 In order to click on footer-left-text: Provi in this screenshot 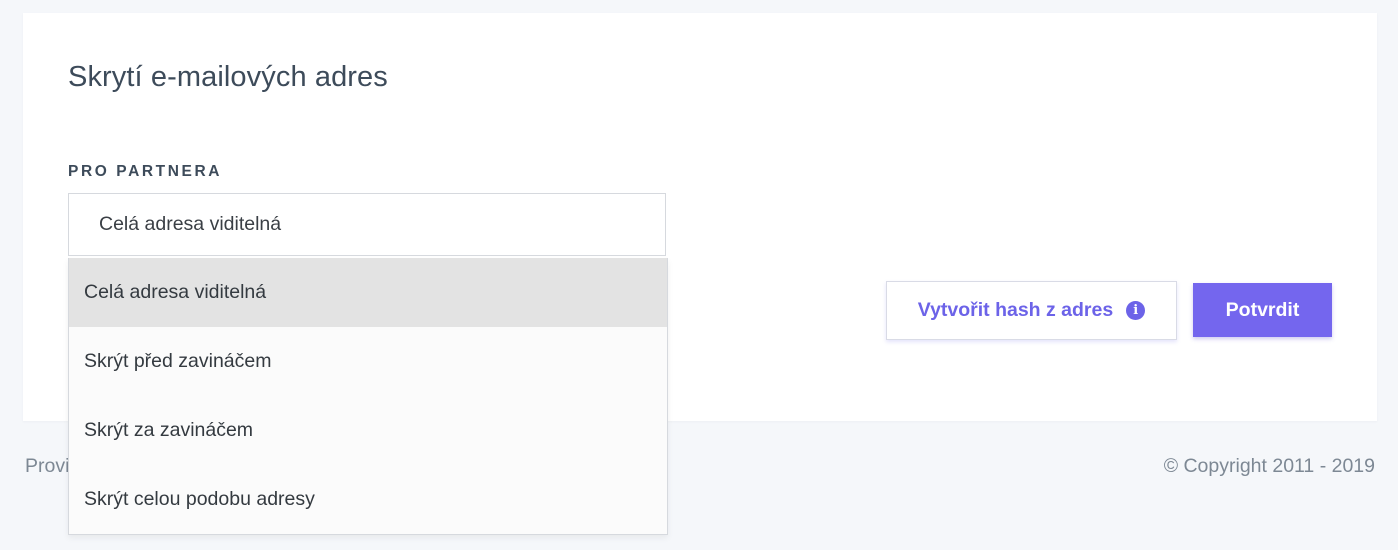, I will do `click(47, 466)`.